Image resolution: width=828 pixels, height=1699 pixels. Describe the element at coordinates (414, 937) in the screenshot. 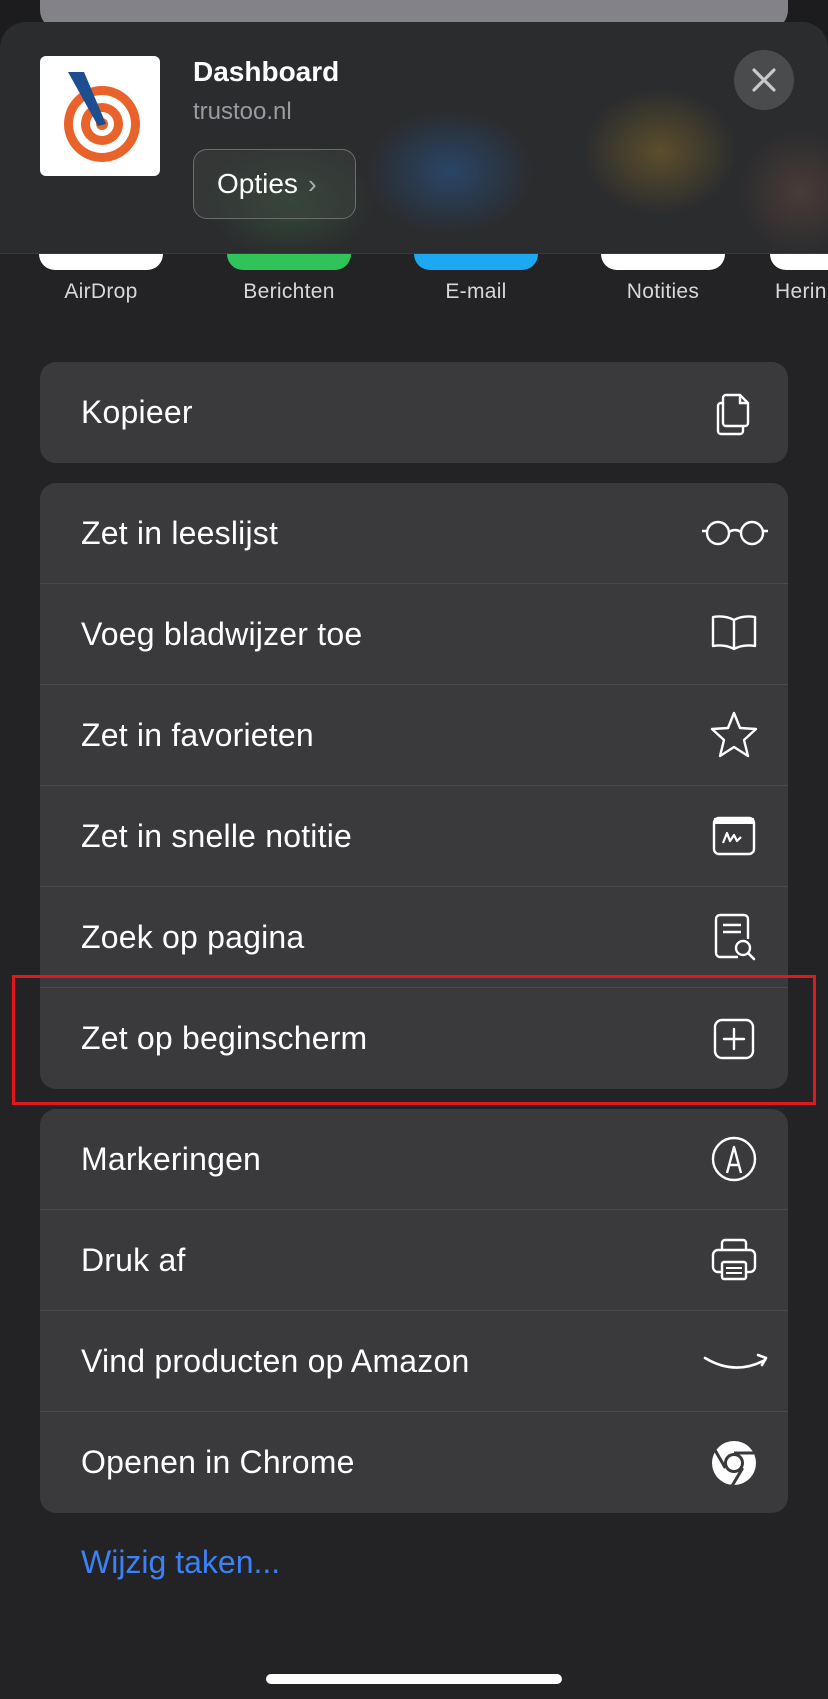

I see `action-find-on-page: Zoek op pagina` at that location.